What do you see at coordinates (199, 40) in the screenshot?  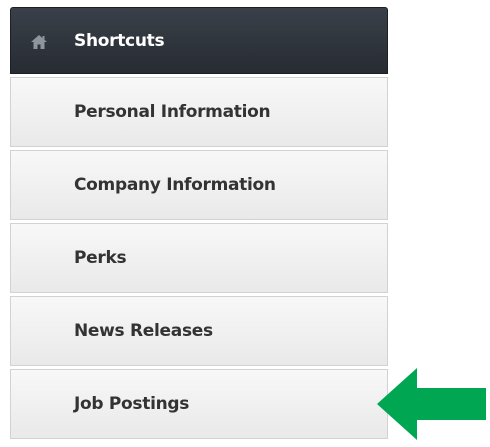 I see `shortcuts-header: Shortcuts` at bounding box center [199, 40].